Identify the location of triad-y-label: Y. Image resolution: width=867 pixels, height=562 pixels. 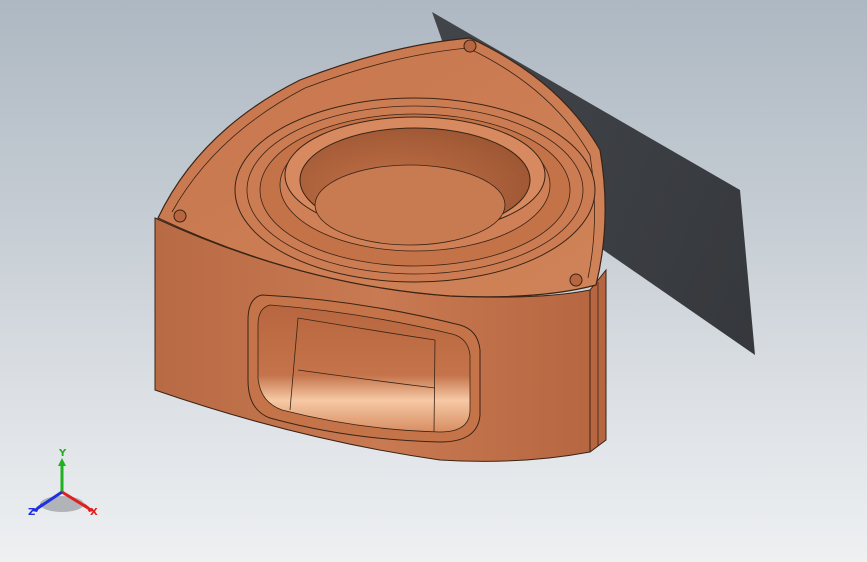
(62, 453).